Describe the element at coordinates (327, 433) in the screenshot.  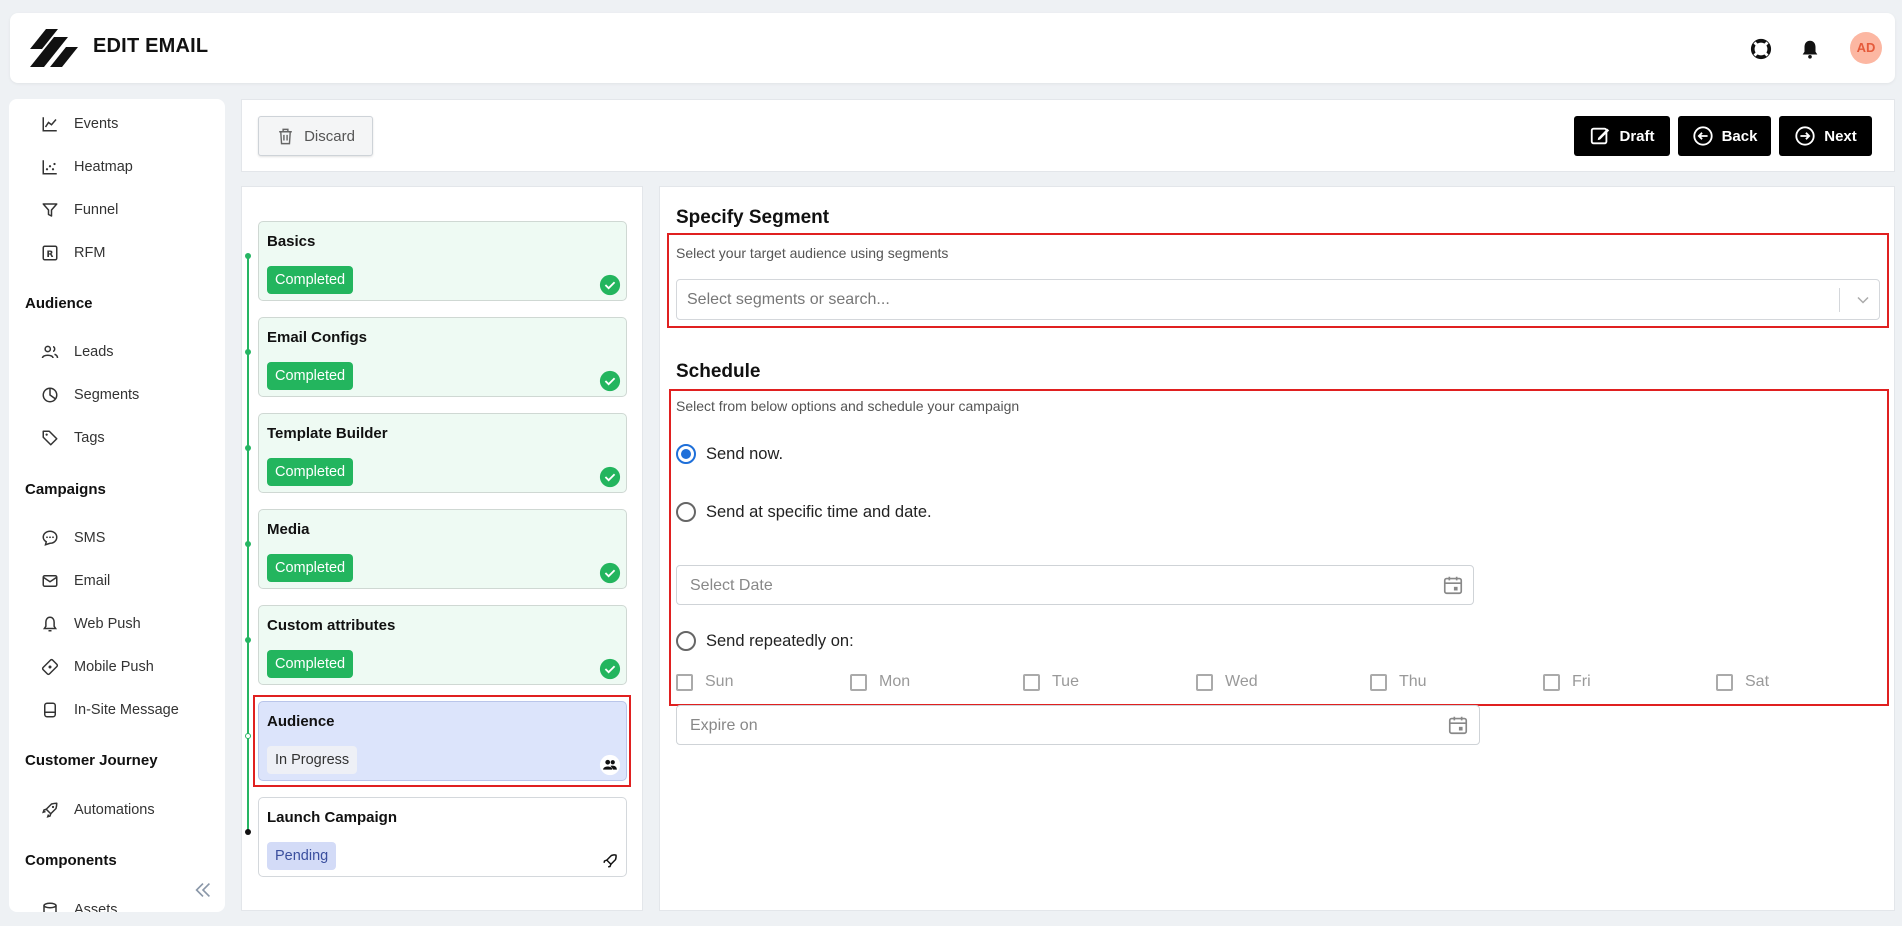
I see `step-title: Template Builder` at that location.